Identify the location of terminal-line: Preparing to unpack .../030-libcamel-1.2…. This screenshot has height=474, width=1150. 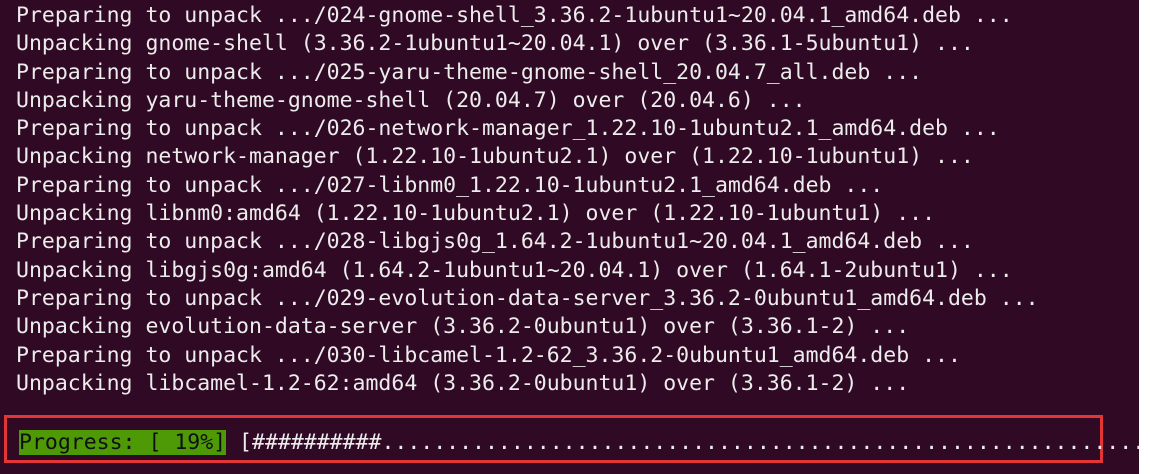
(488, 355).